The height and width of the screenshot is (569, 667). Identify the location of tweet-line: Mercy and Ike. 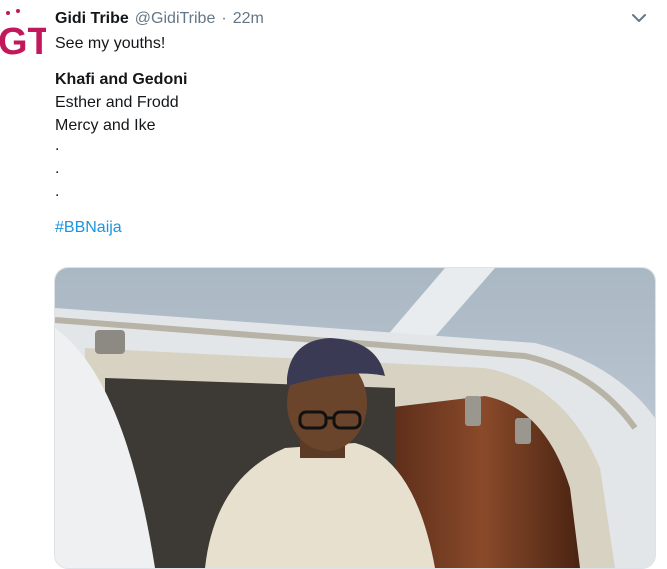
(105, 125).